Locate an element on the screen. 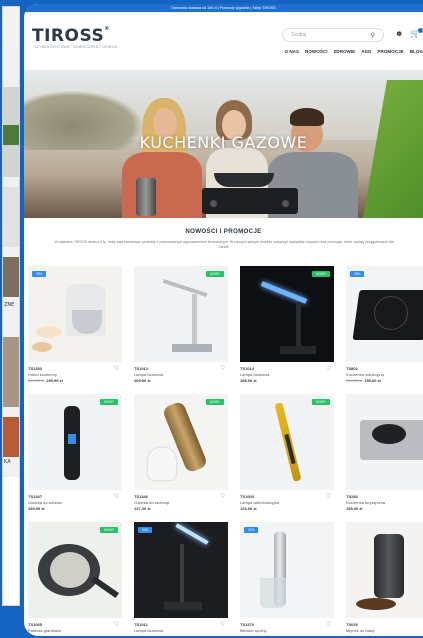  search-input: Szukaj is located at coordinates (298, 35).